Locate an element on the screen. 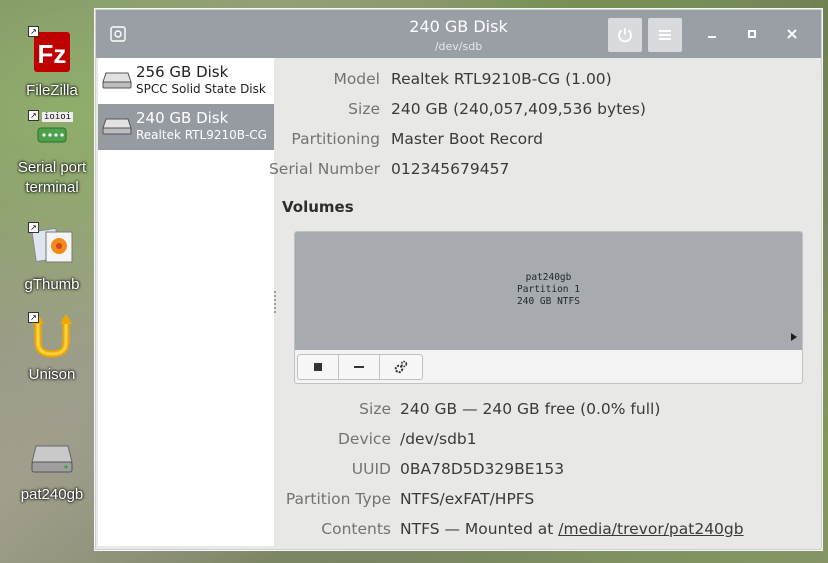  volume-toolbar is located at coordinates (360, 367).